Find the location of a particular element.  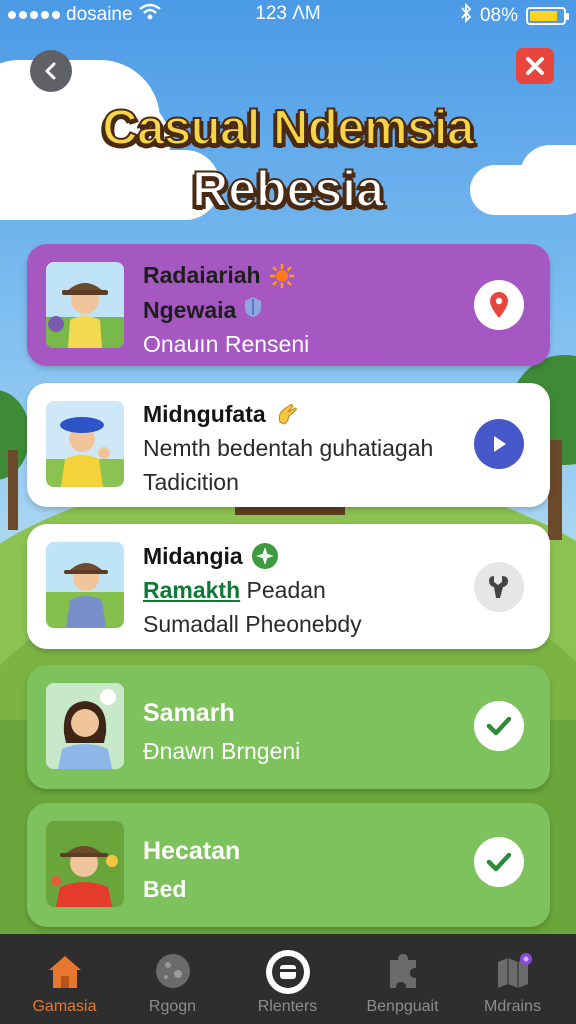

card-subtitle: Nemth bedentah guhatiagah is located at coordinates (288, 448).